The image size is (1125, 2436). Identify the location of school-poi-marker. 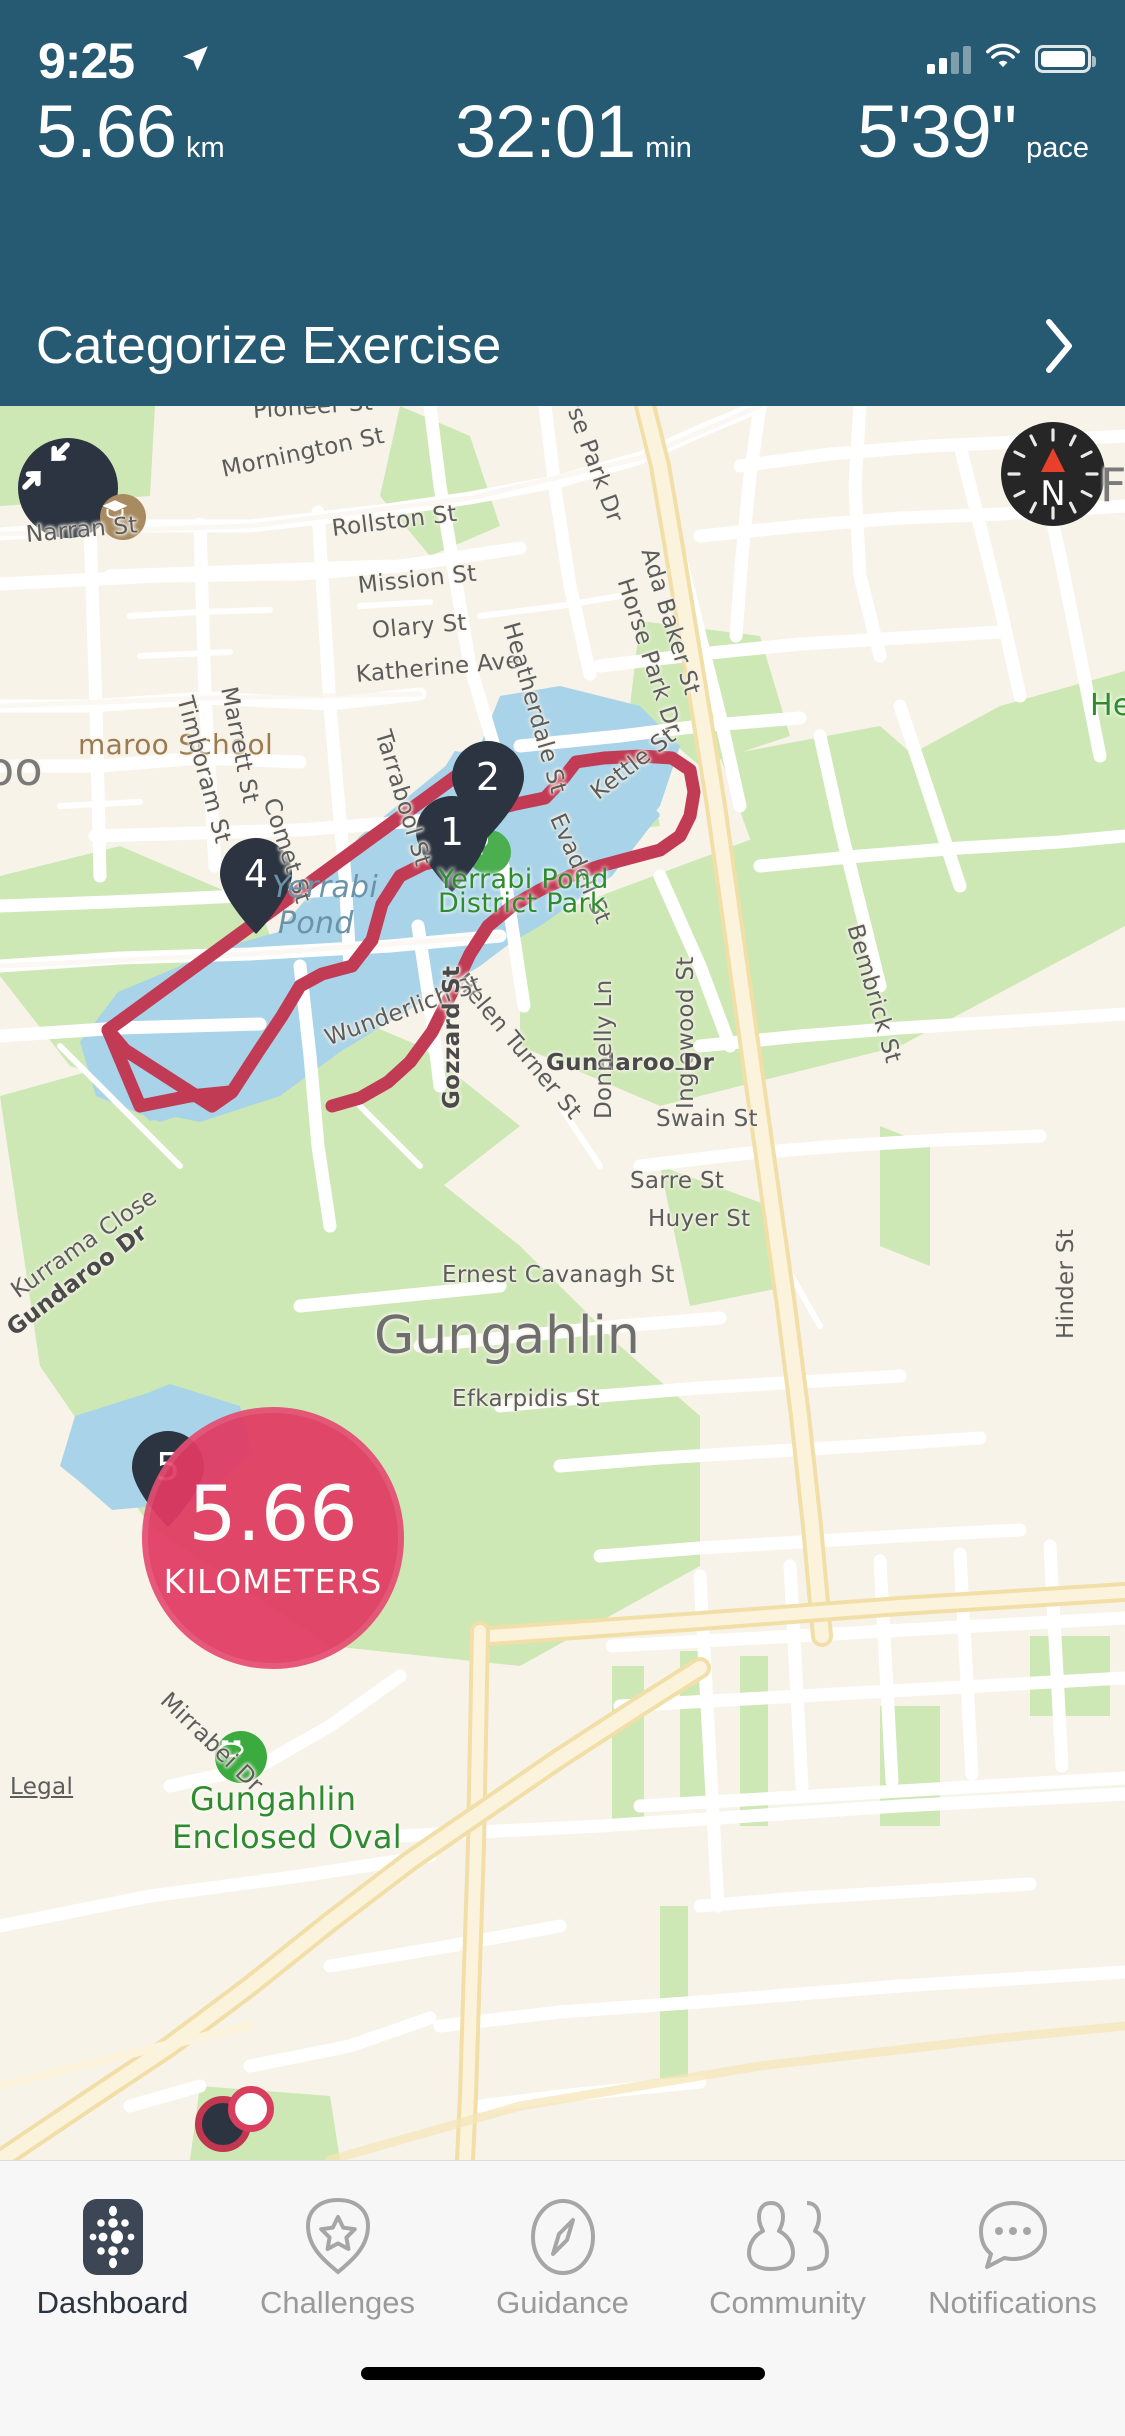
(123, 517).